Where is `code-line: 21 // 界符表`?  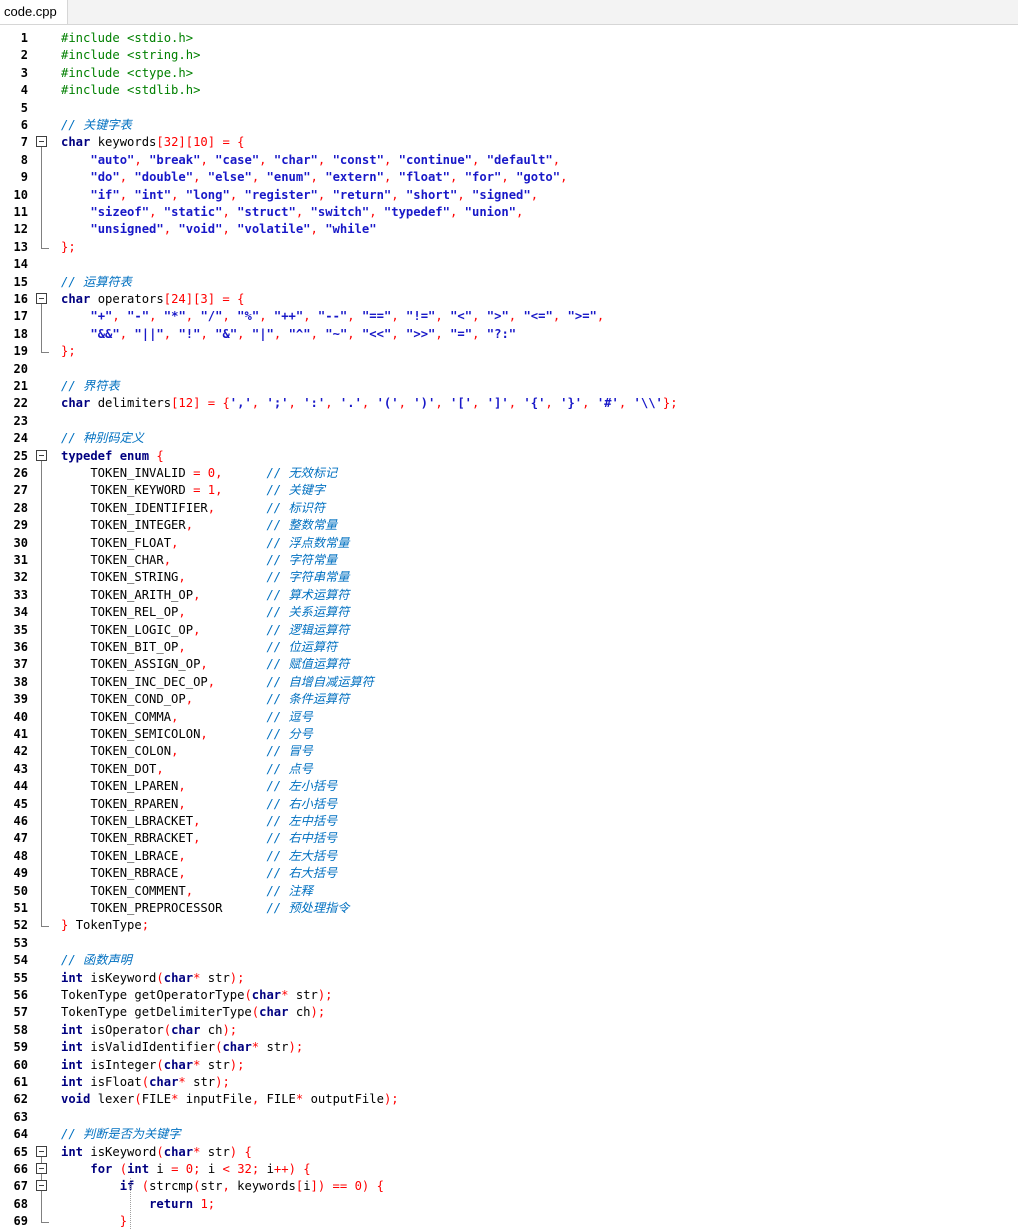 code-line: 21 // 界符表 is located at coordinates (509, 386).